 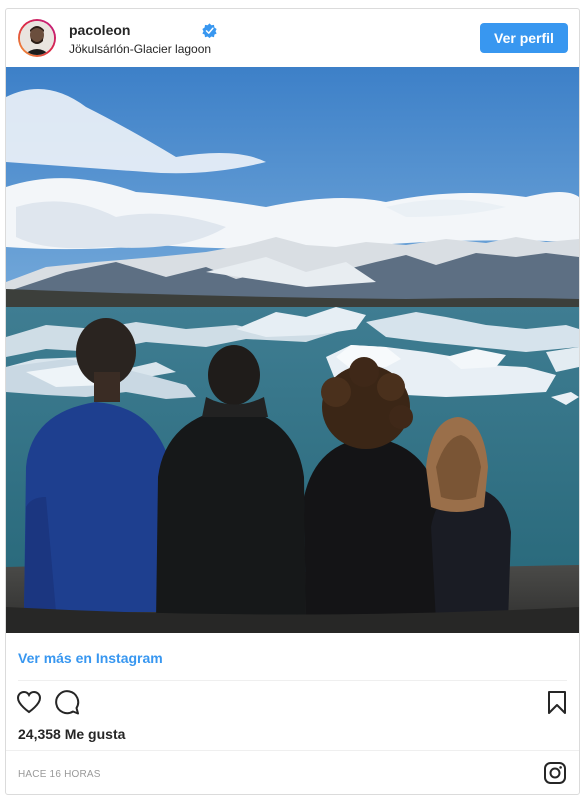 I want to click on location-link: Jökulsárlón-Glacier lagoon, so click(x=140, y=49).